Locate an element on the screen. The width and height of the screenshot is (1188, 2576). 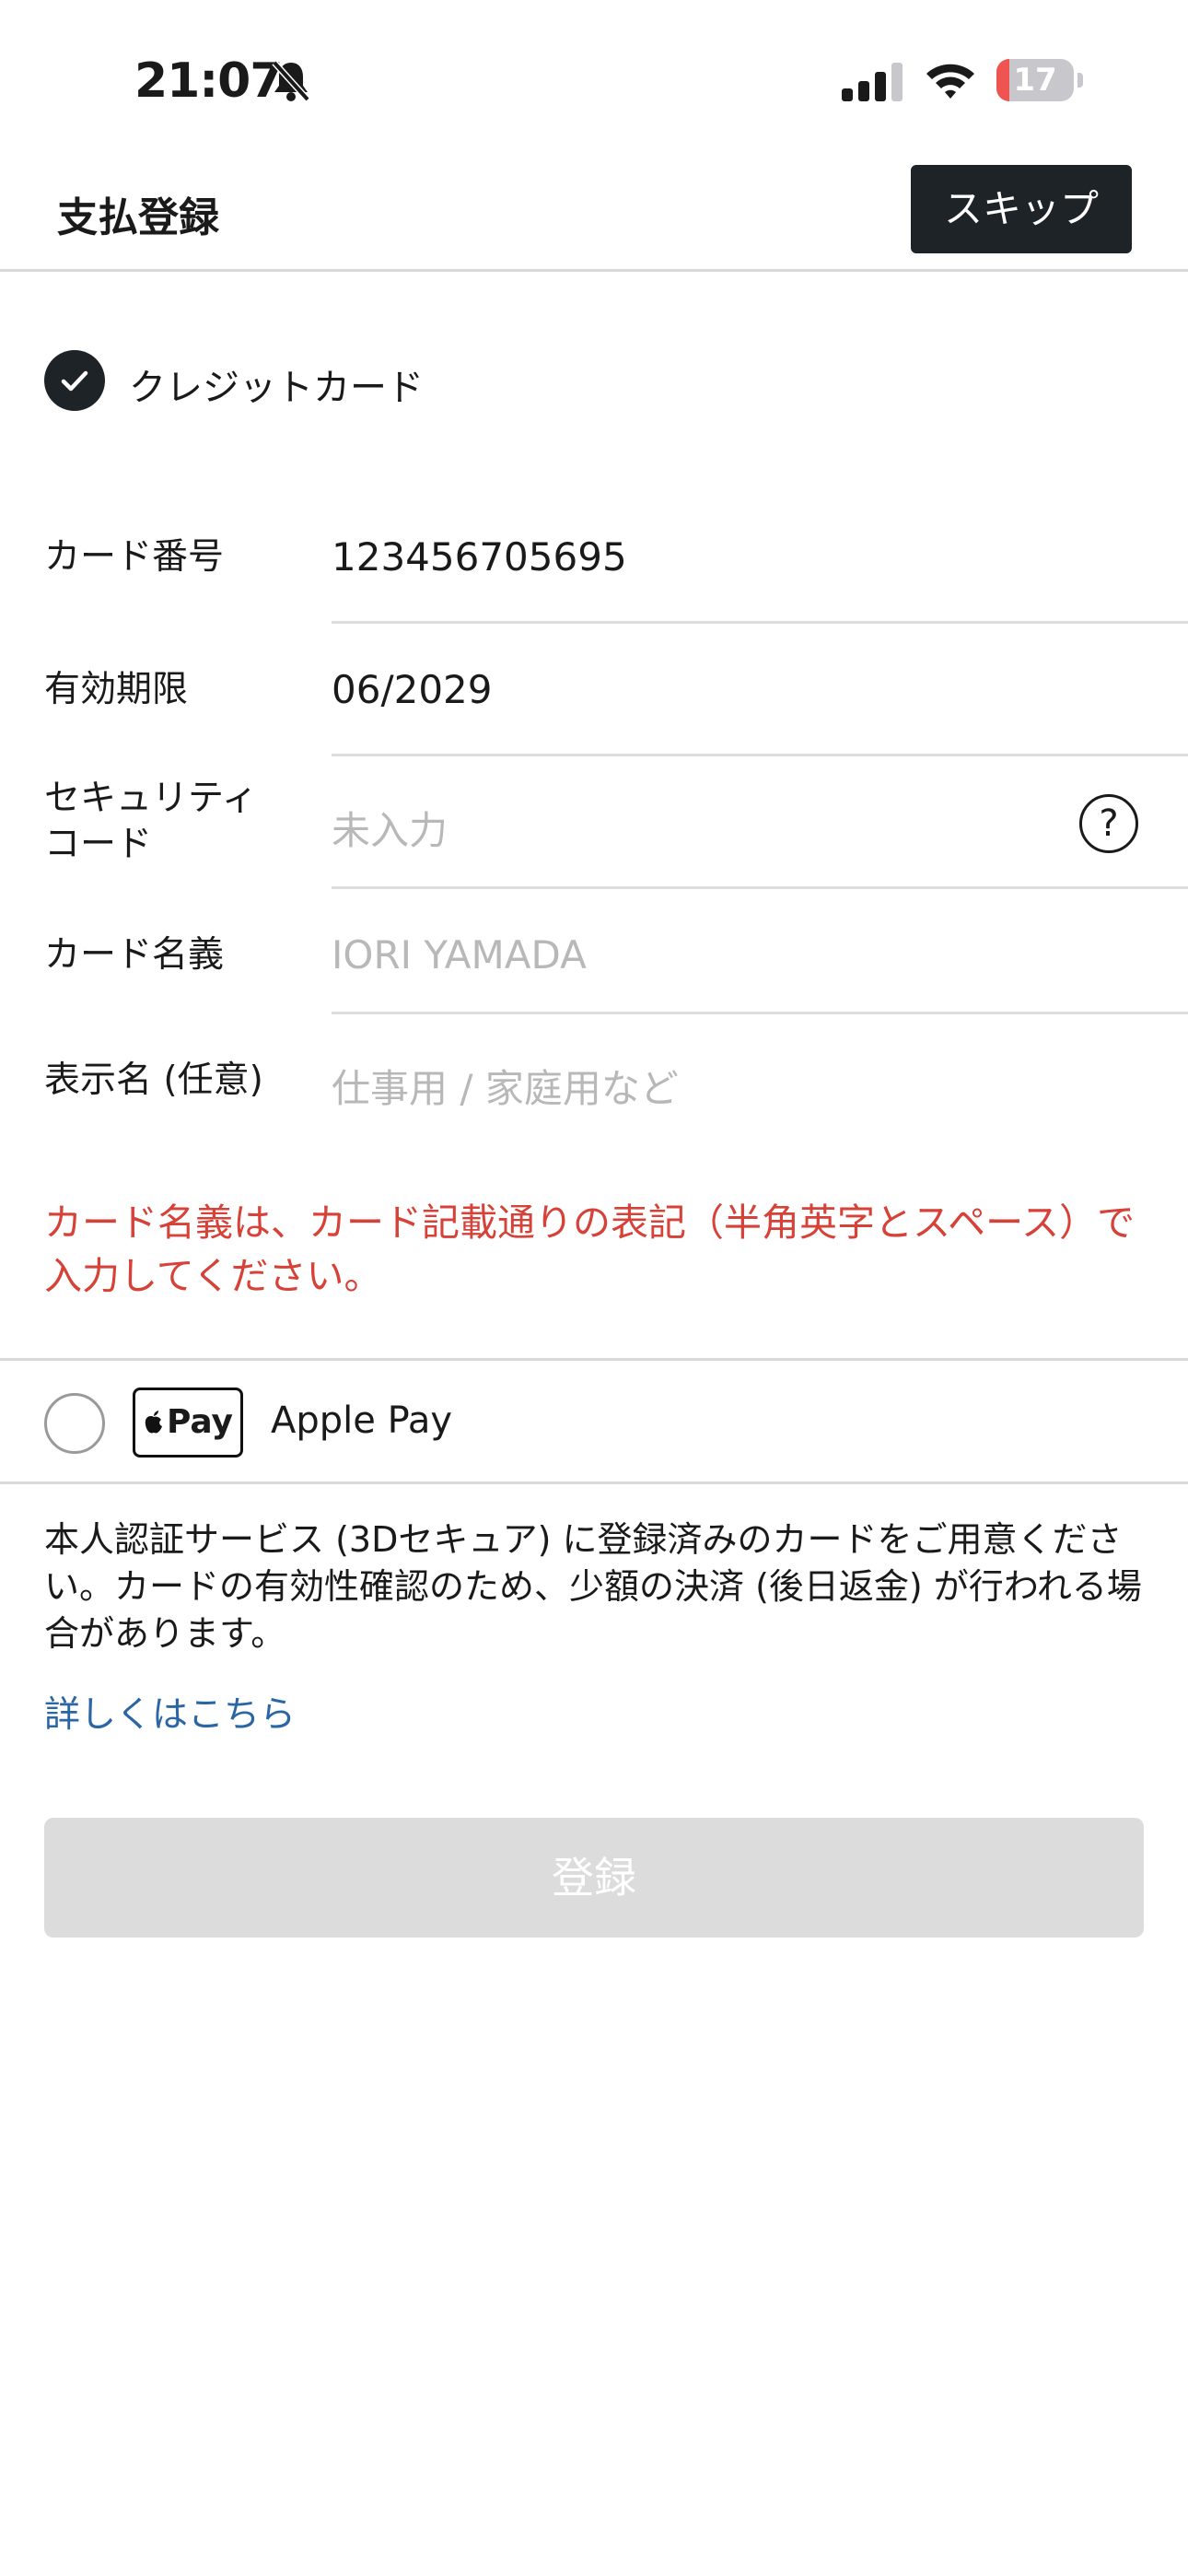
card-holder-underline is located at coordinates (760, 1013).